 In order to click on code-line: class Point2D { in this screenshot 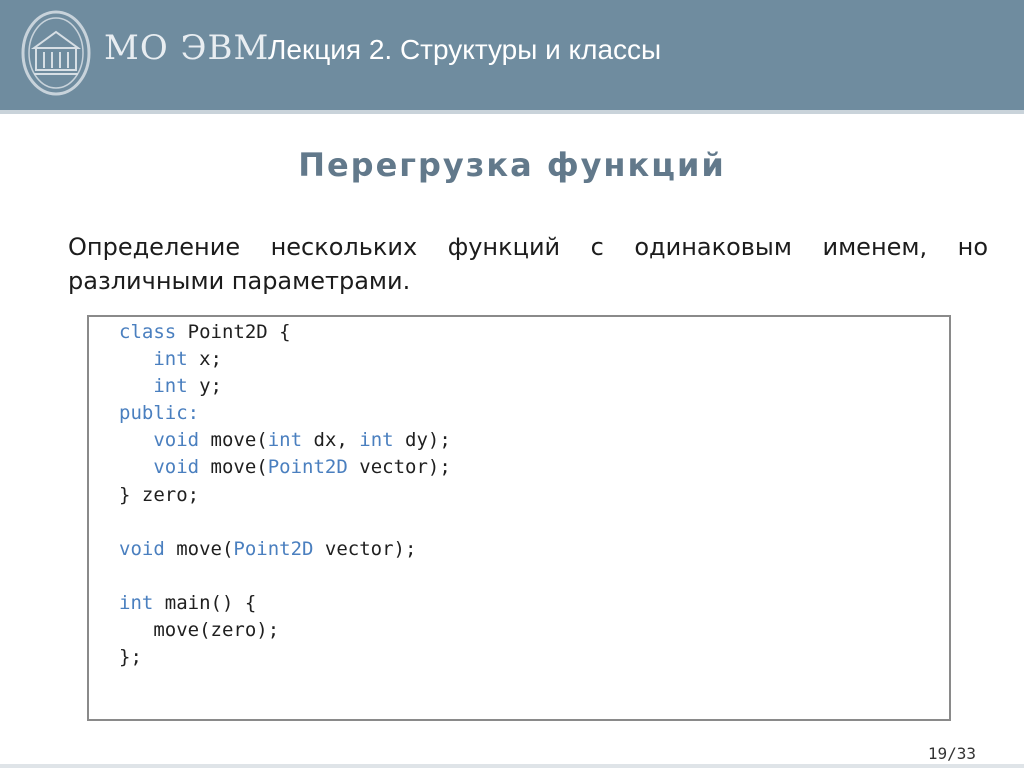, I will do `click(205, 332)`.